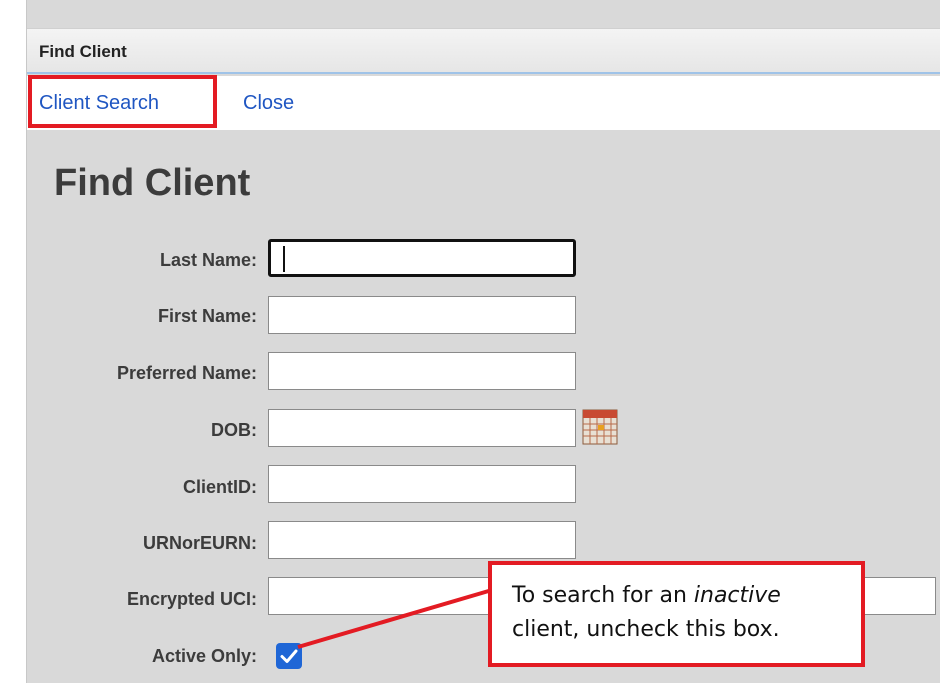  What do you see at coordinates (603, 595) in the screenshot?
I see `callout-text-start: To search for an` at bounding box center [603, 595].